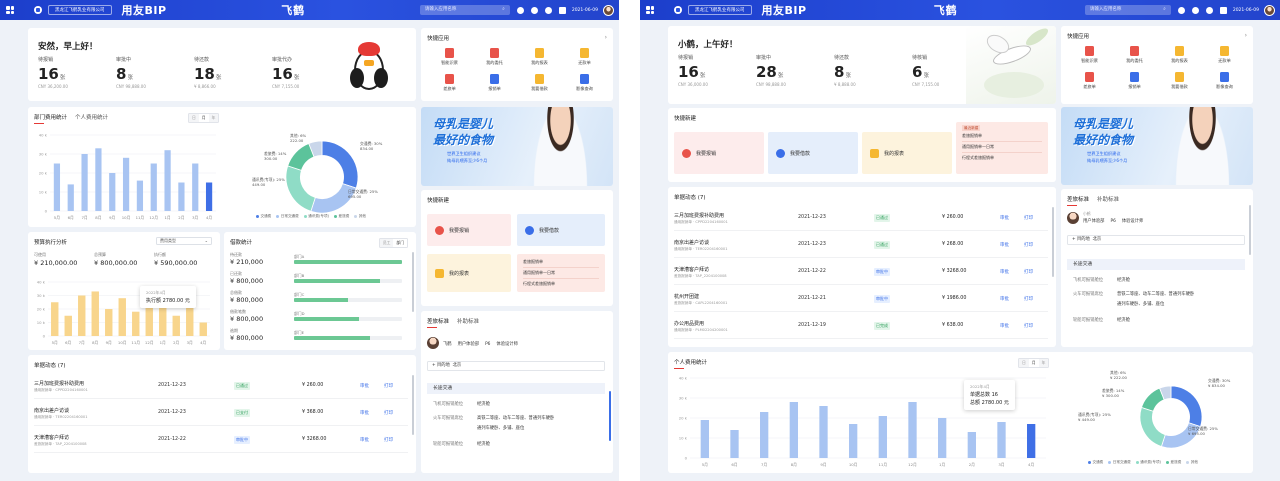 This screenshot has width=1280, height=481. Describe the element at coordinates (413, 282) in the screenshot. I see `loan-scrollbar` at that location.